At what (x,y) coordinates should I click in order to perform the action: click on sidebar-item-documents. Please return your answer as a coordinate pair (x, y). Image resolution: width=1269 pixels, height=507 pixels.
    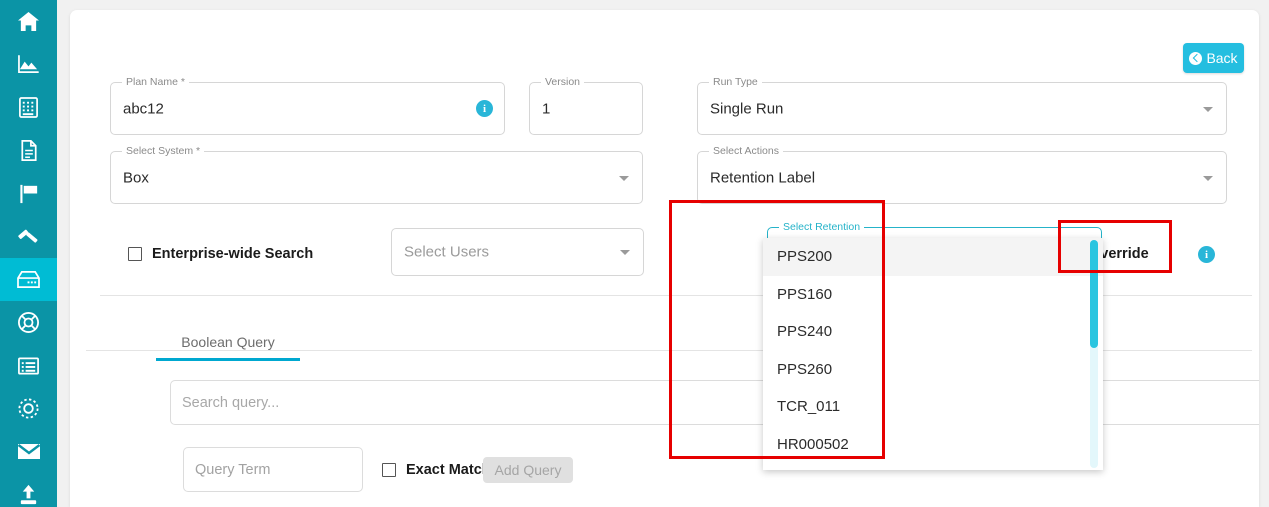
    Looking at the image, I should click on (28, 150).